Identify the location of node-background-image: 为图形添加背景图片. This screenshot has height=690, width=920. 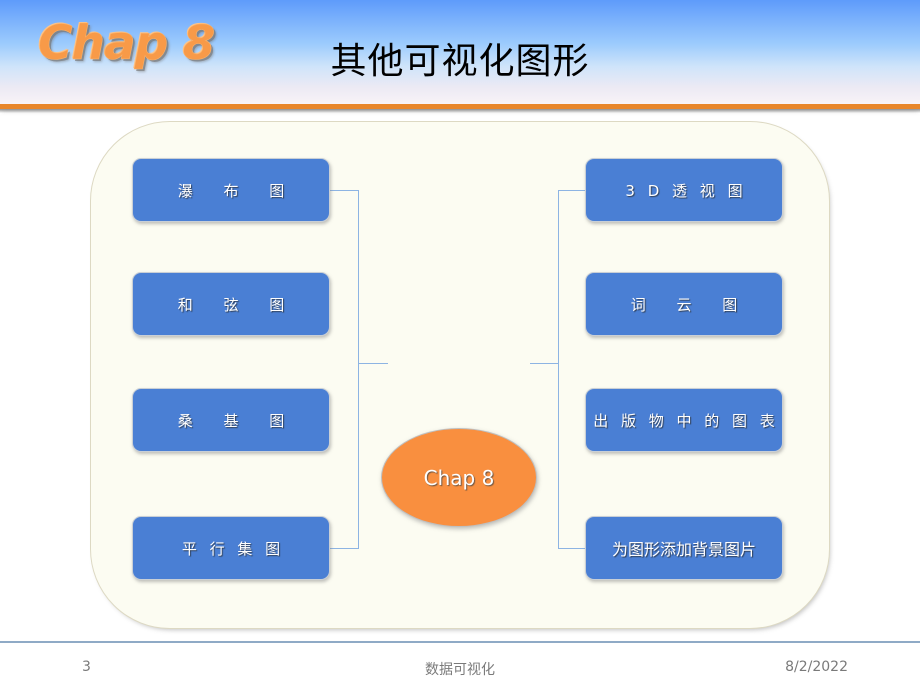
(684, 548).